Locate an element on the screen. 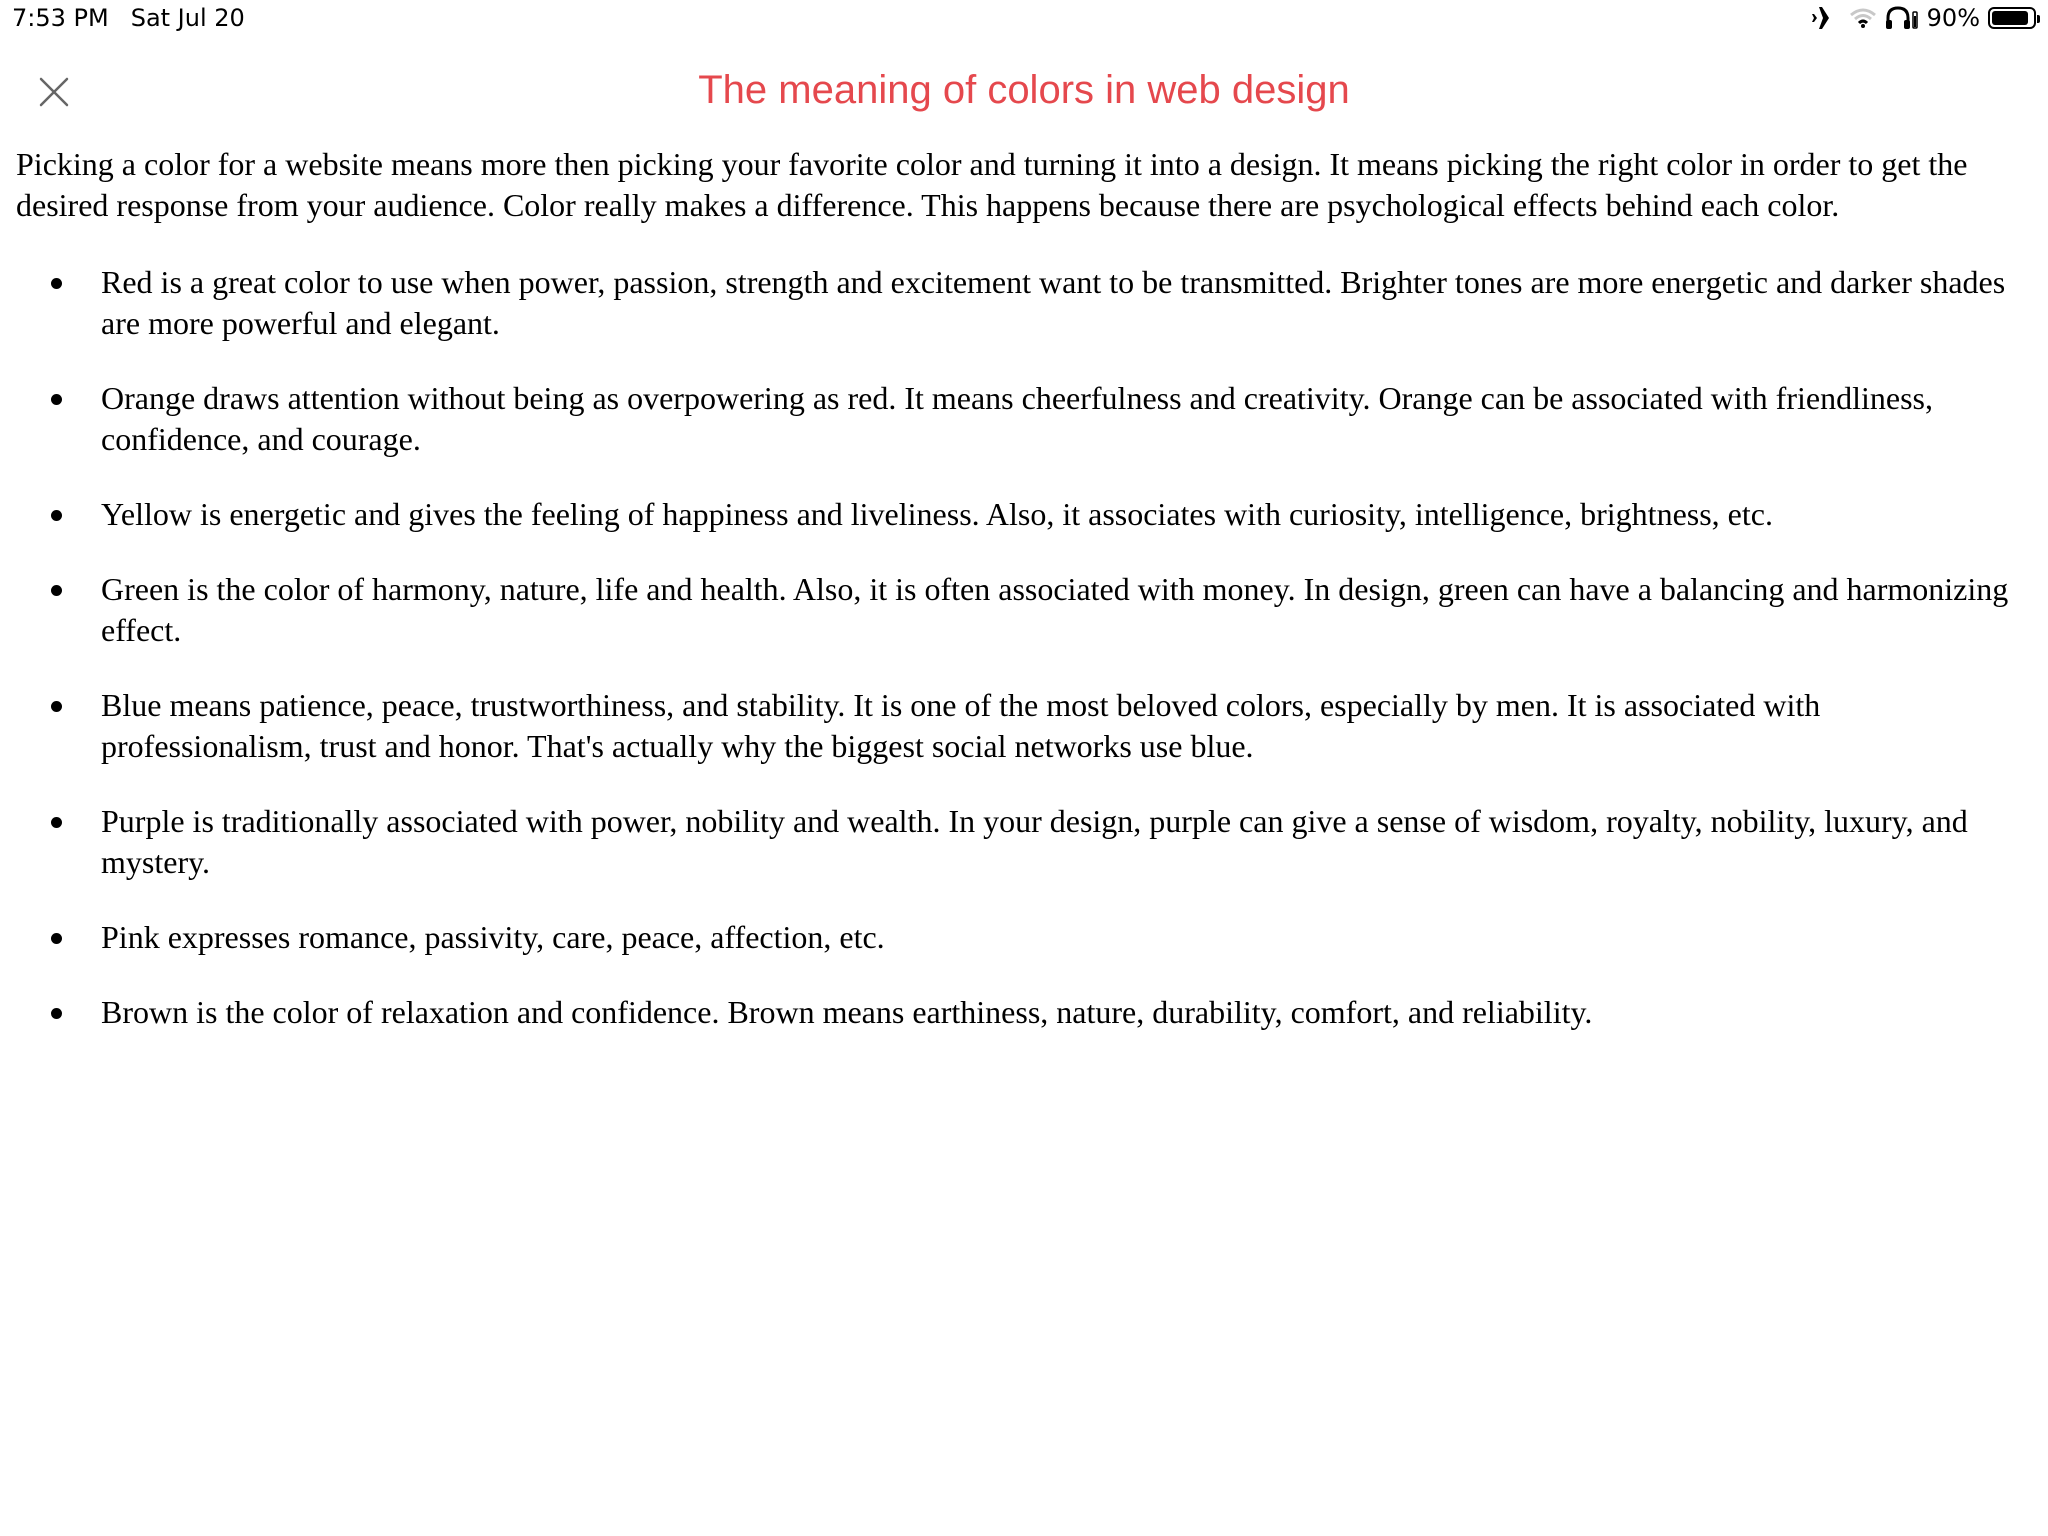 This screenshot has height=1536, width=2048. wifi-icon is located at coordinates (1863, 18).